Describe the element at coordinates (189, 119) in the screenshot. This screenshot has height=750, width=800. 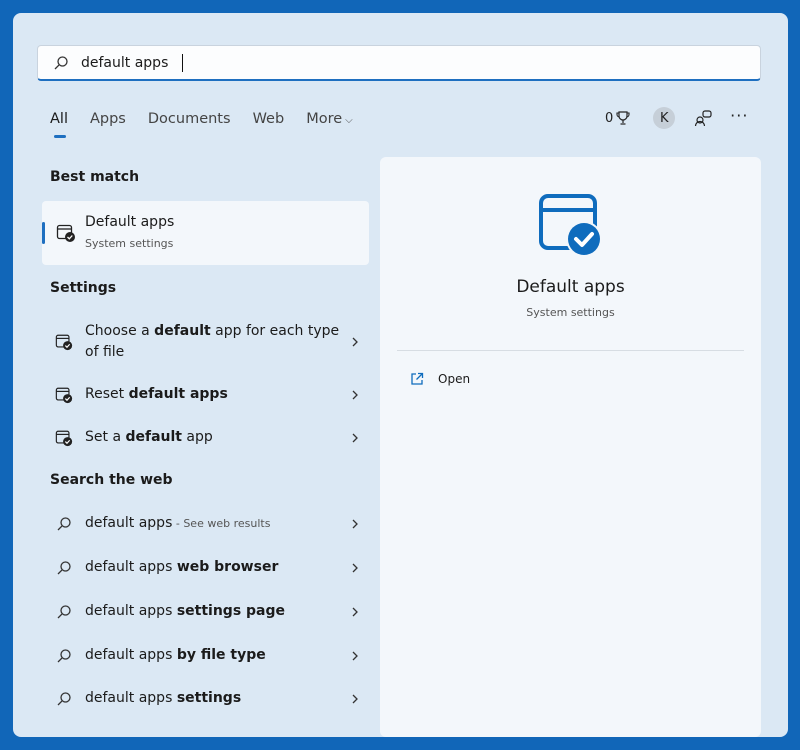
I see `tab-documents: Documents` at that location.